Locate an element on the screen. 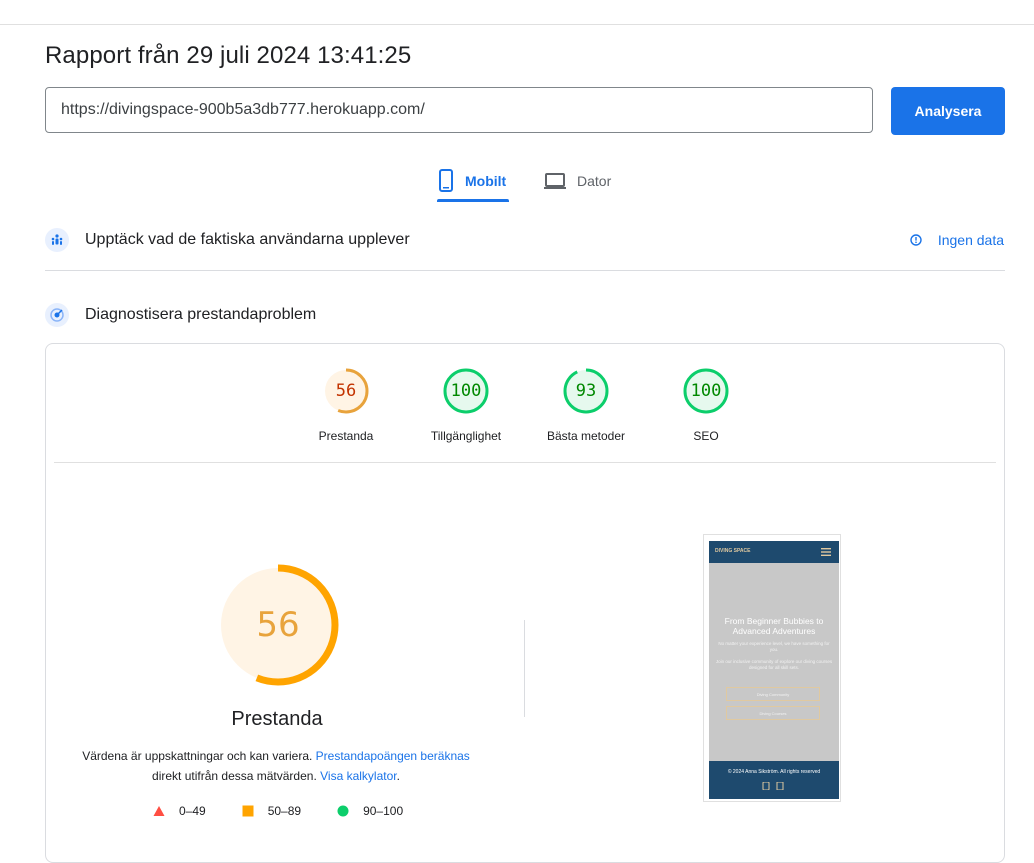 The width and height of the screenshot is (1034, 863). top-divider is located at coordinates (517, 24).